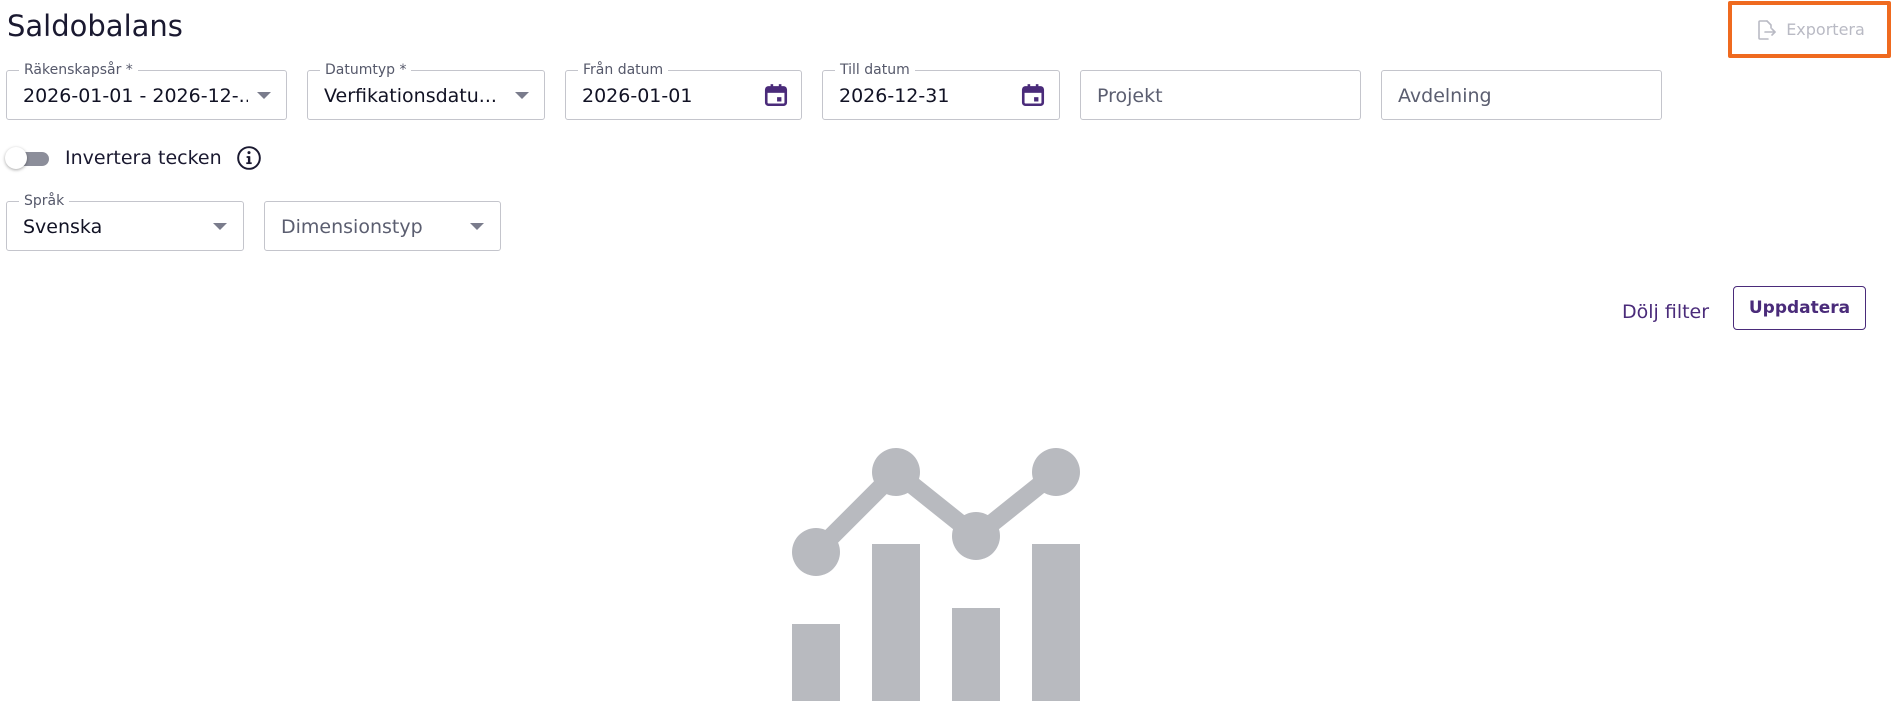  Describe the element at coordinates (78, 70) in the screenshot. I see `fiscal-year-label: Räkenskapsår *` at that location.